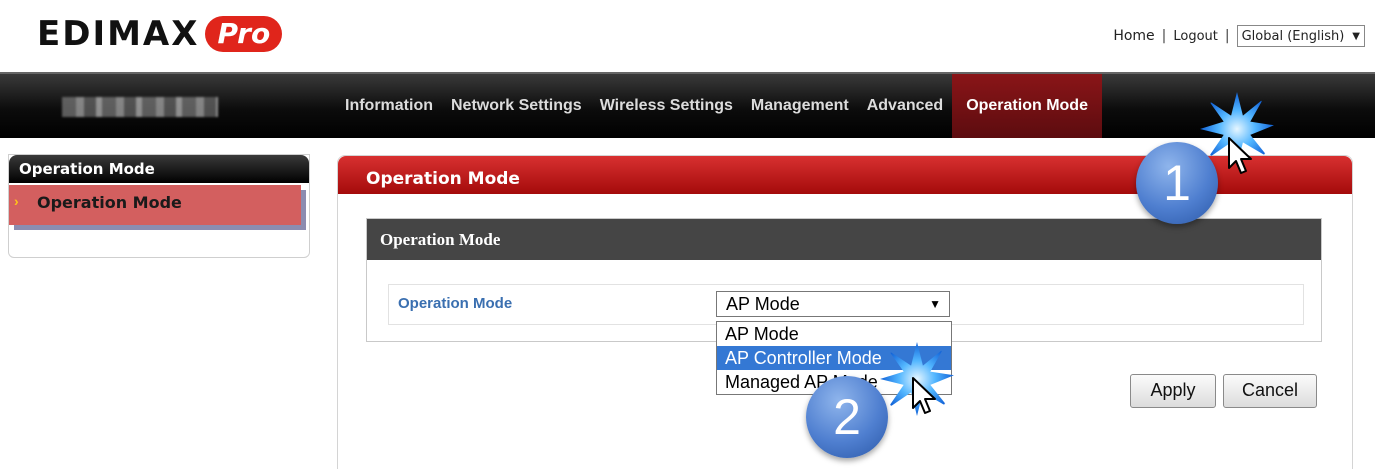 The image size is (1375, 469). I want to click on sidebar-item-operation-mode: › Operation Mode, so click(155, 205).